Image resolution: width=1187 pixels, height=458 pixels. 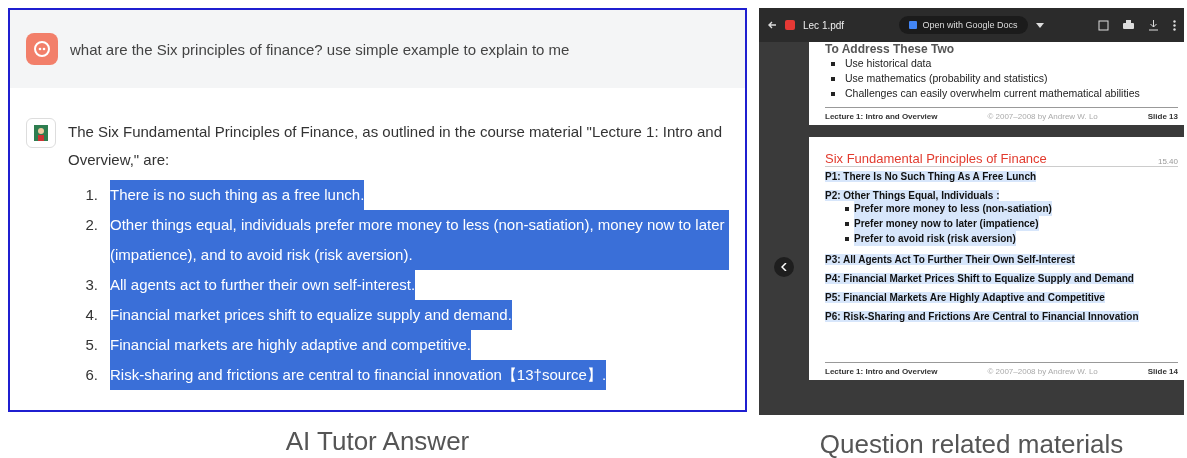 I want to click on caption: Question related materials, so click(x=971, y=443).